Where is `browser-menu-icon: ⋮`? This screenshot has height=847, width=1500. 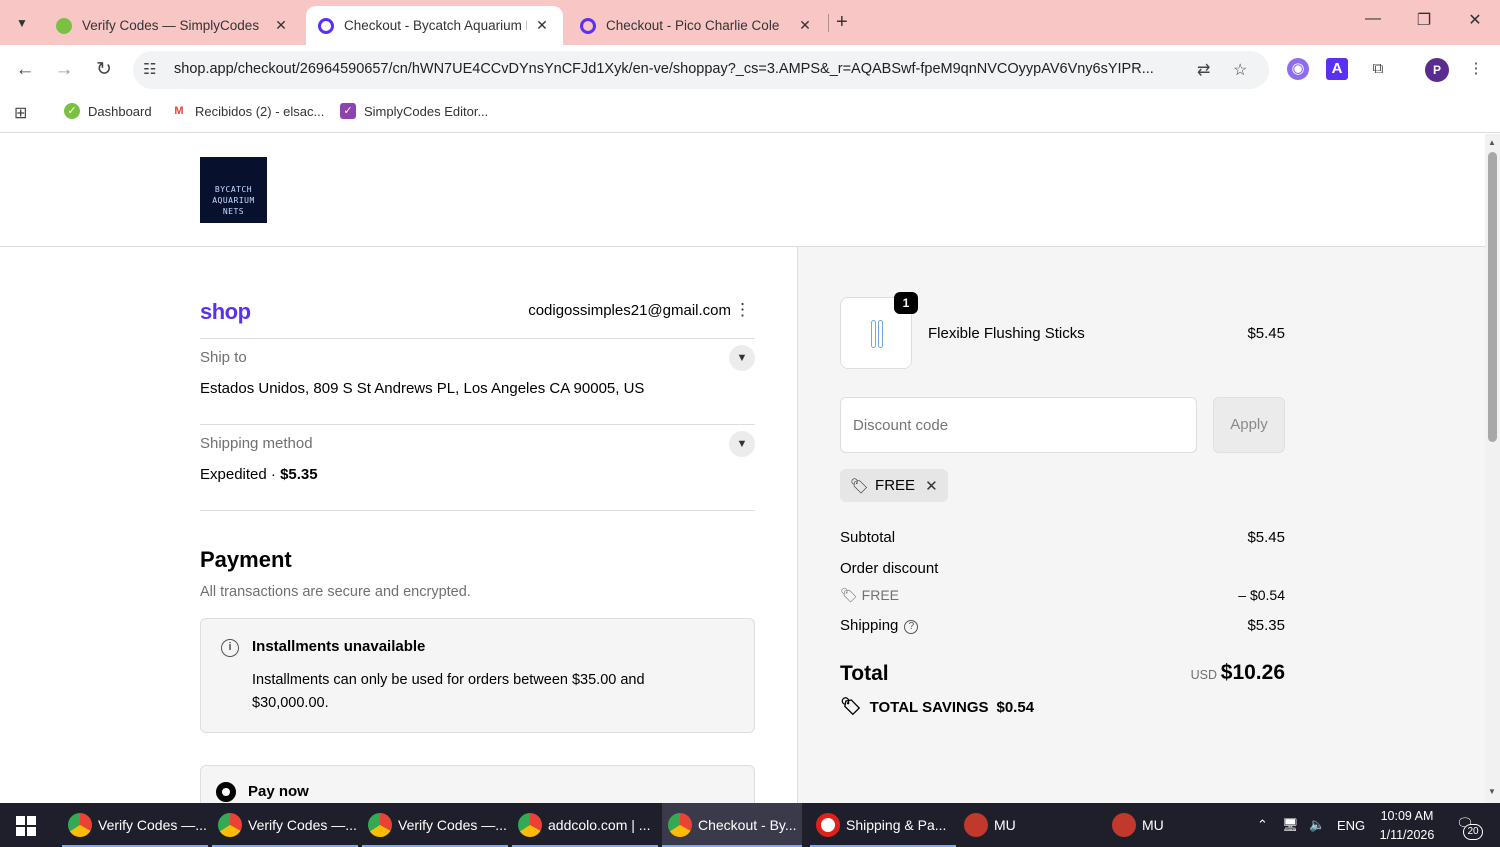
browser-menu-icon: ⋮ is located at coordinates (1476, 69).